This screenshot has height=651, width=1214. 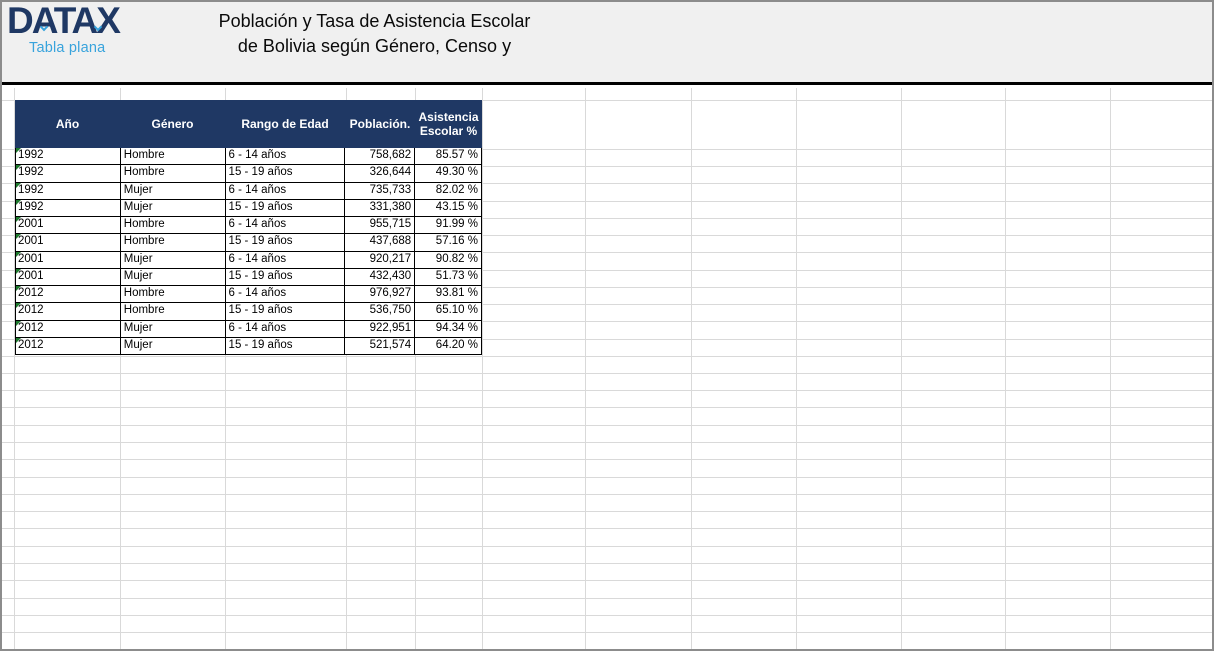 What do you see at coordinates (448, 294) in the screenshot?
I see `cell-attendance: 93.81 %` at bounding box center [448, 294].